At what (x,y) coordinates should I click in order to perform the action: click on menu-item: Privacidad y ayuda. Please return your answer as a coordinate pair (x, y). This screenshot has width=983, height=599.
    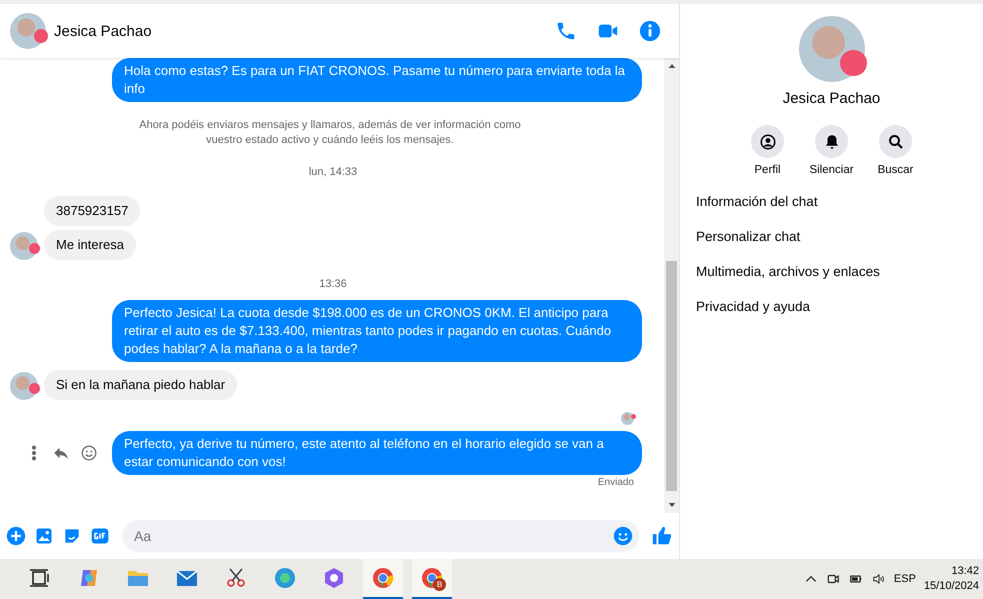
    Looking at the image, I should click on (839, 306).